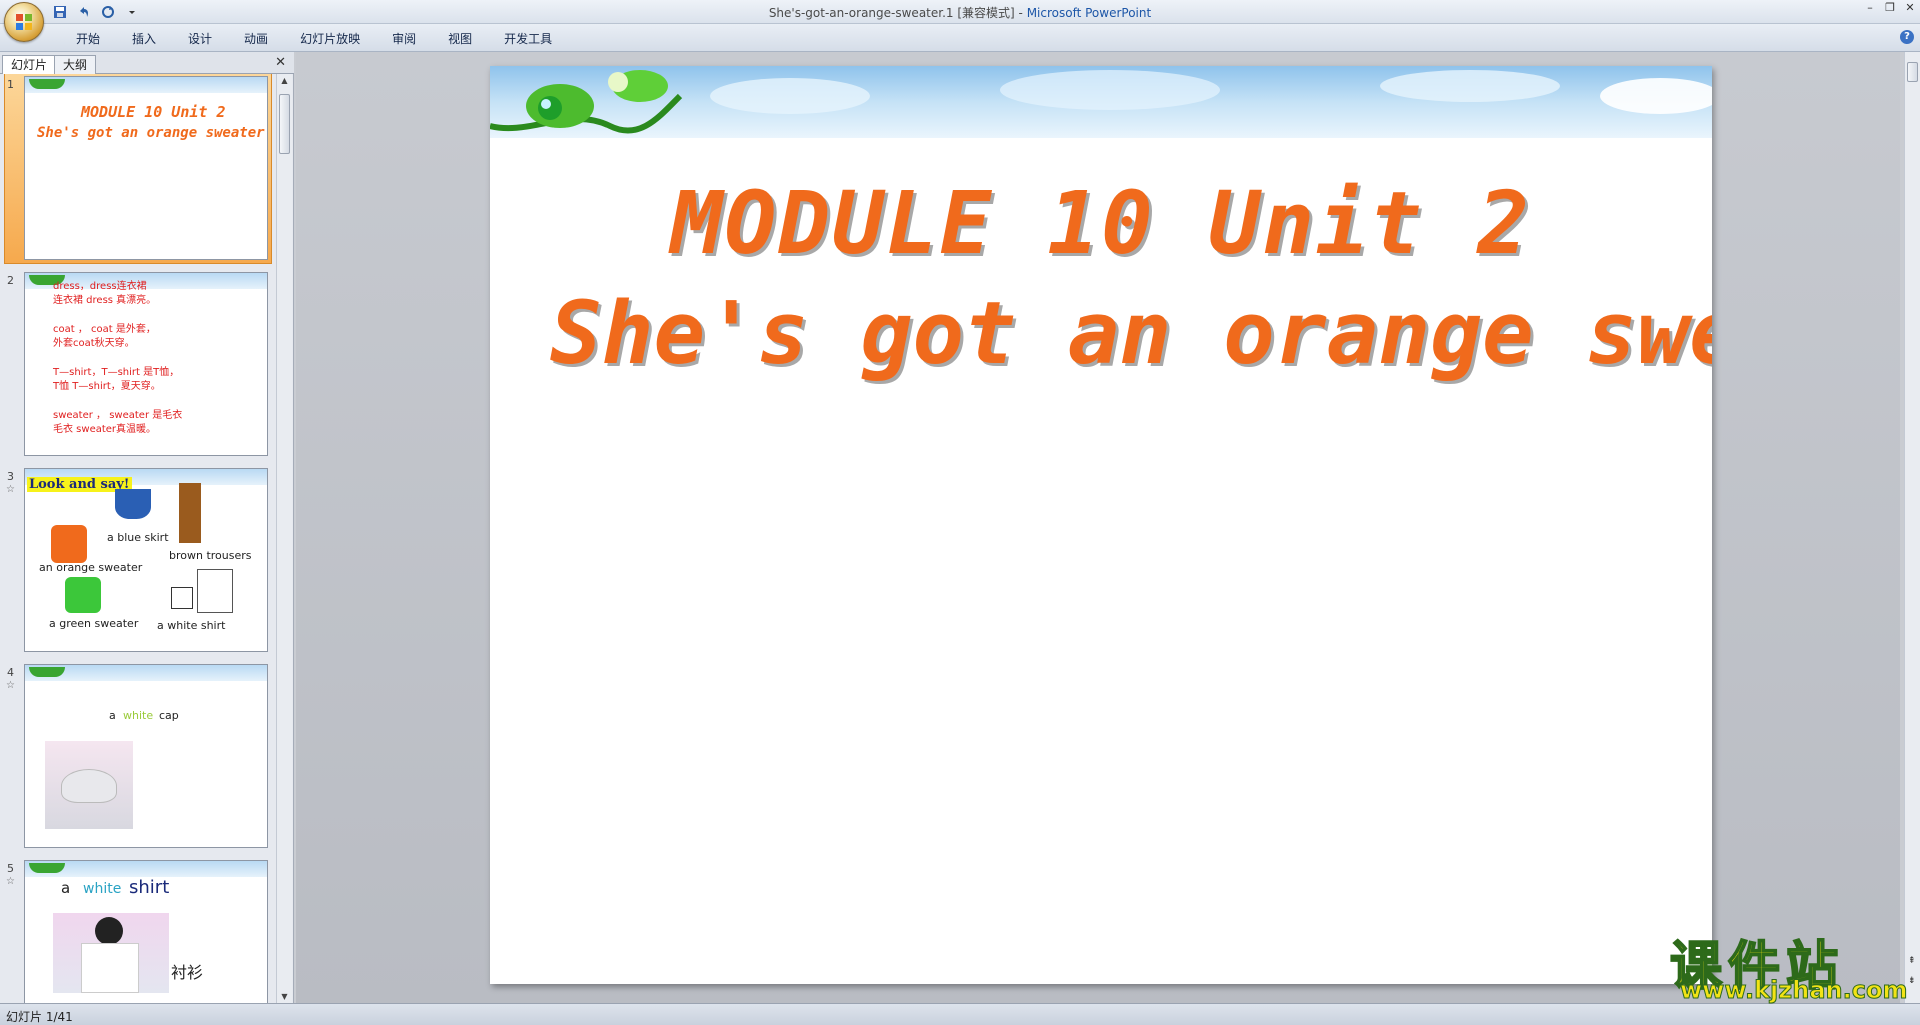 The image size is (1920, 1025). I want to click on tab-outline: 大纲, so click(75, 64).